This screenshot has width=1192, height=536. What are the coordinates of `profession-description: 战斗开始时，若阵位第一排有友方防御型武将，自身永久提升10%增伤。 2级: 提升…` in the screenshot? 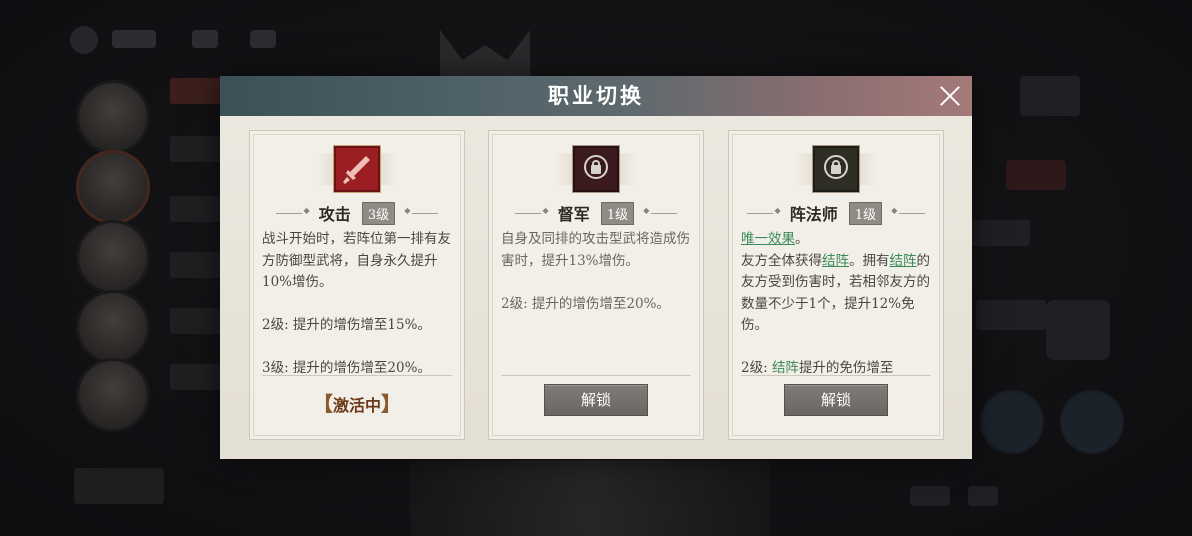 It's located at (358, 303).